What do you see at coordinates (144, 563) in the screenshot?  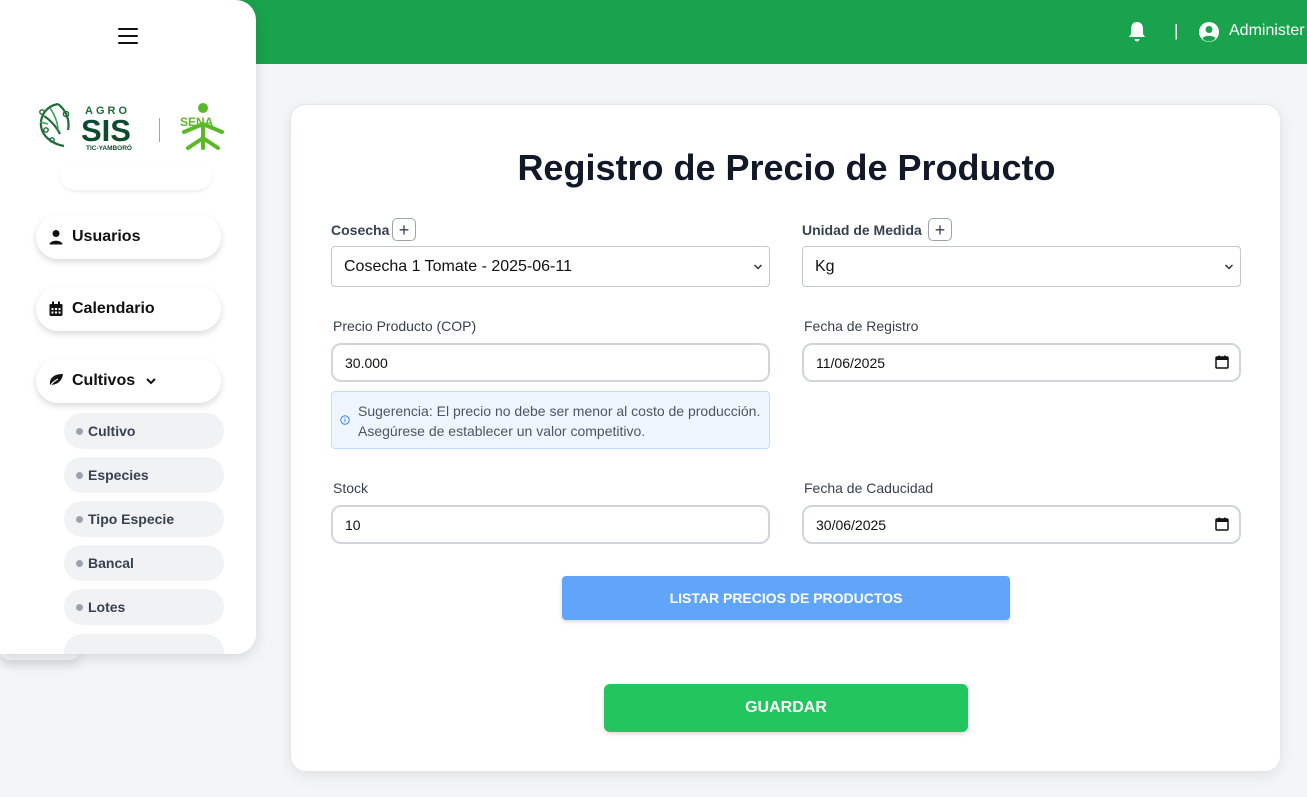 I see `sidebar-subitem-bancal: Bancal` at bounding box center [144, 563].